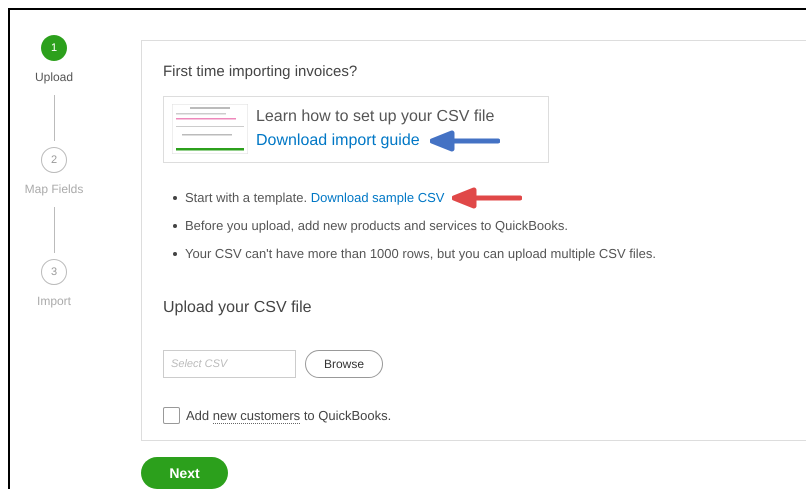 This screenshot has height=489, width=806. Describe the element at coordinates (171, 415) in the screenshot. I see `checkbox` at that location.